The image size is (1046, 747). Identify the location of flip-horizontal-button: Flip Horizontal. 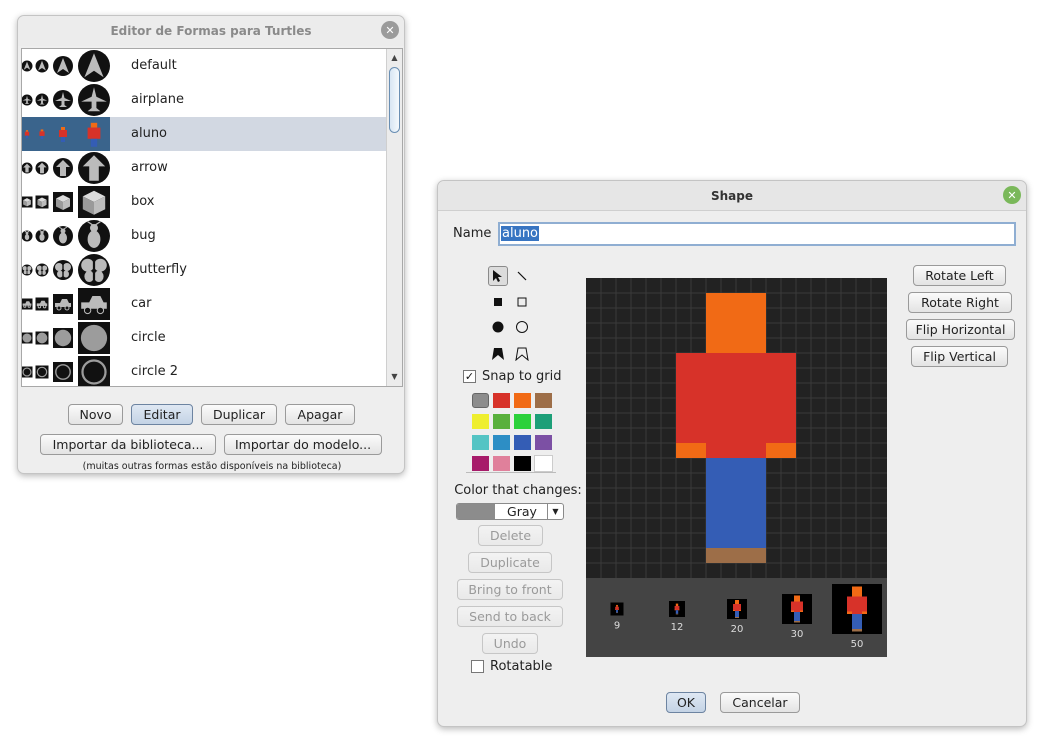
(960, 329).